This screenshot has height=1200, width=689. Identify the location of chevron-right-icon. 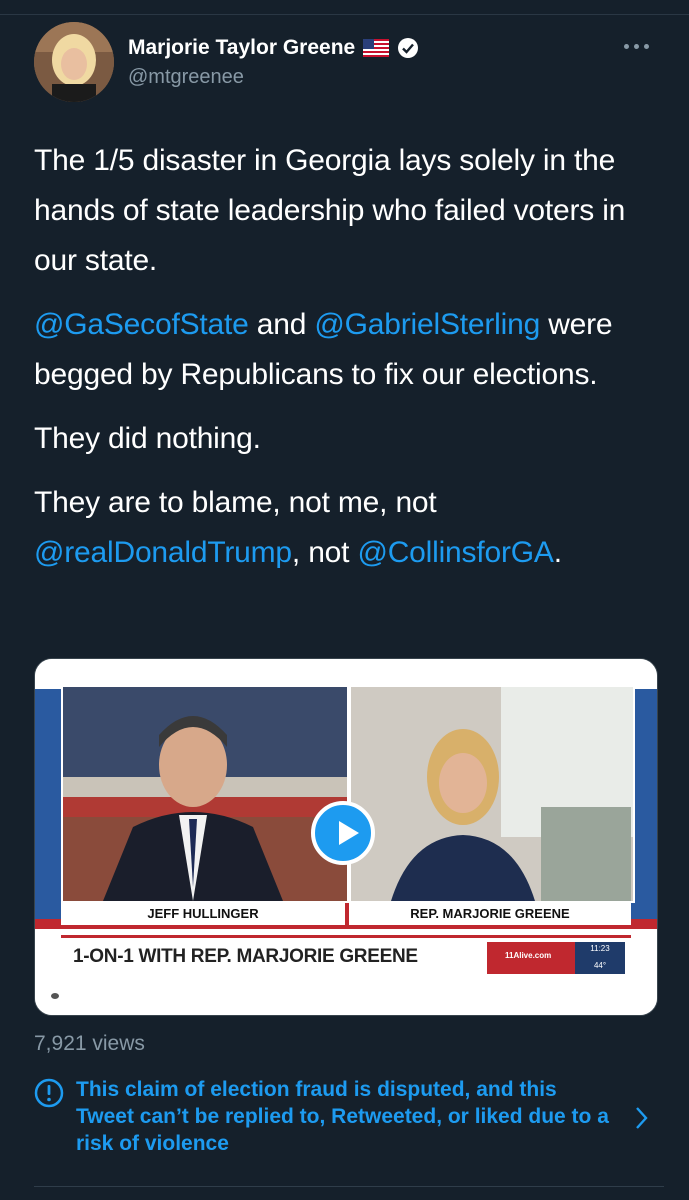
(642, 1118).